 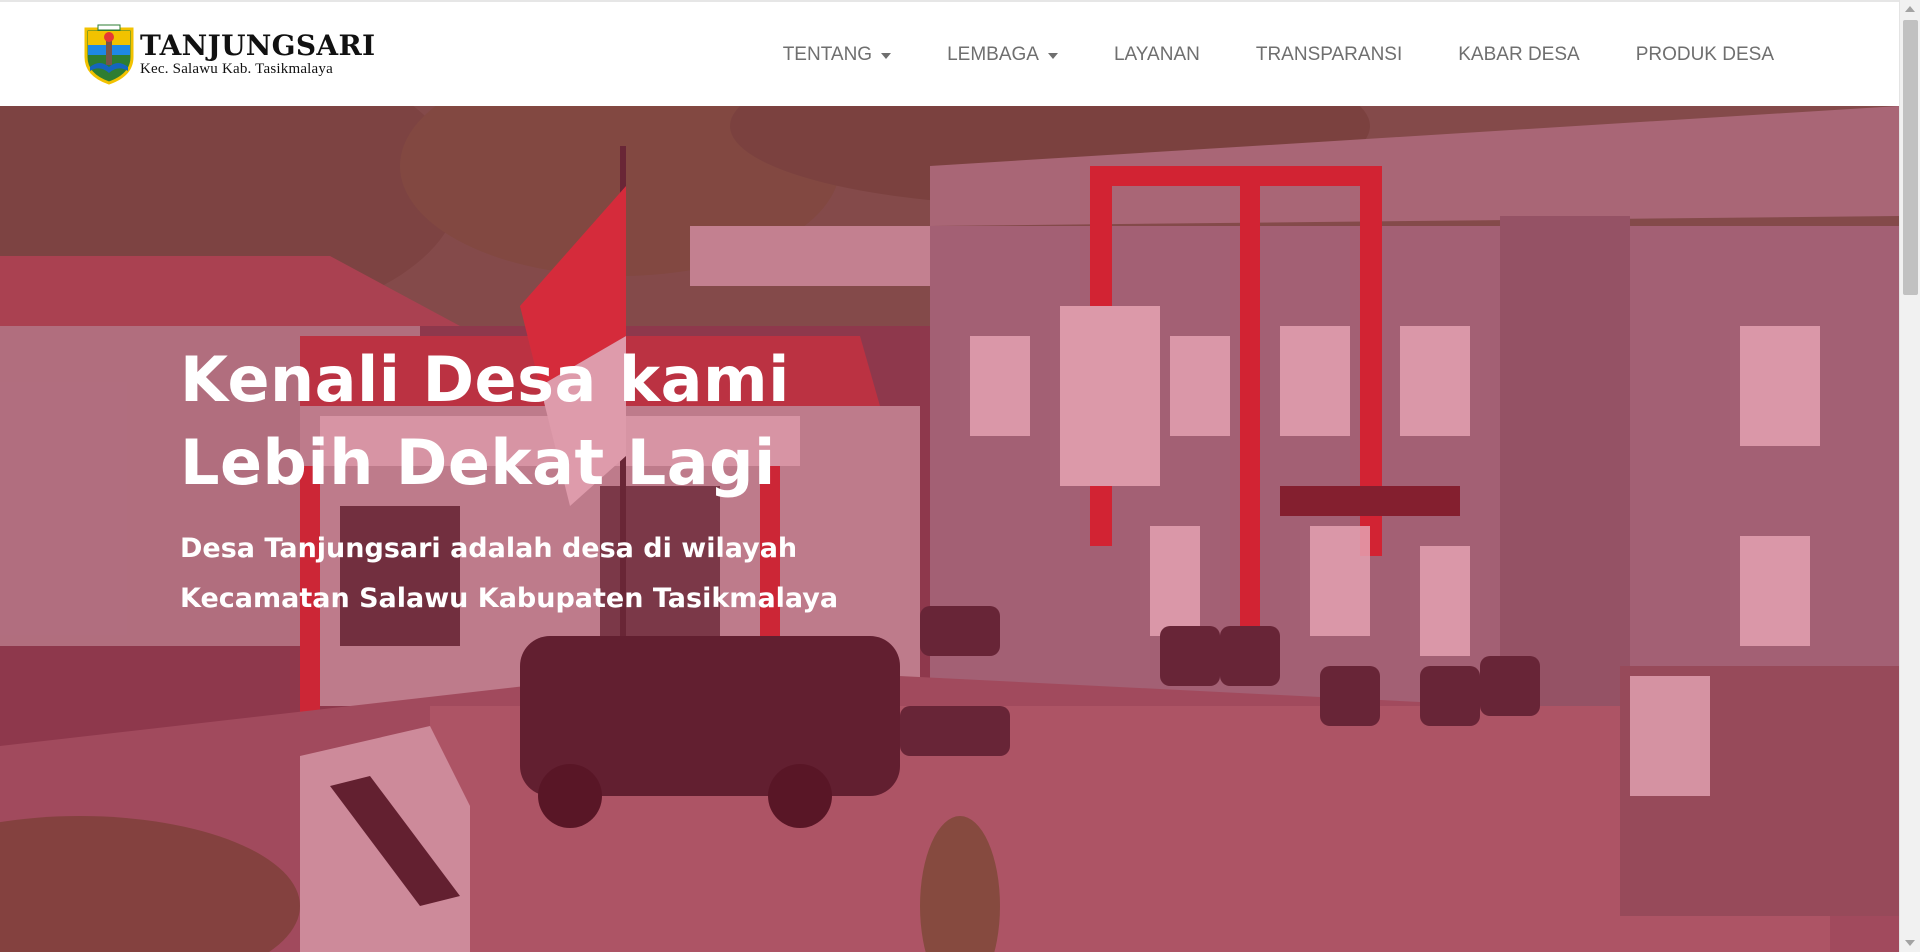 What do you see at coordinates (993, 54) in the screenshot?
I see `nav-item-label: LEMBAGA` at bounding box center [993, 54].